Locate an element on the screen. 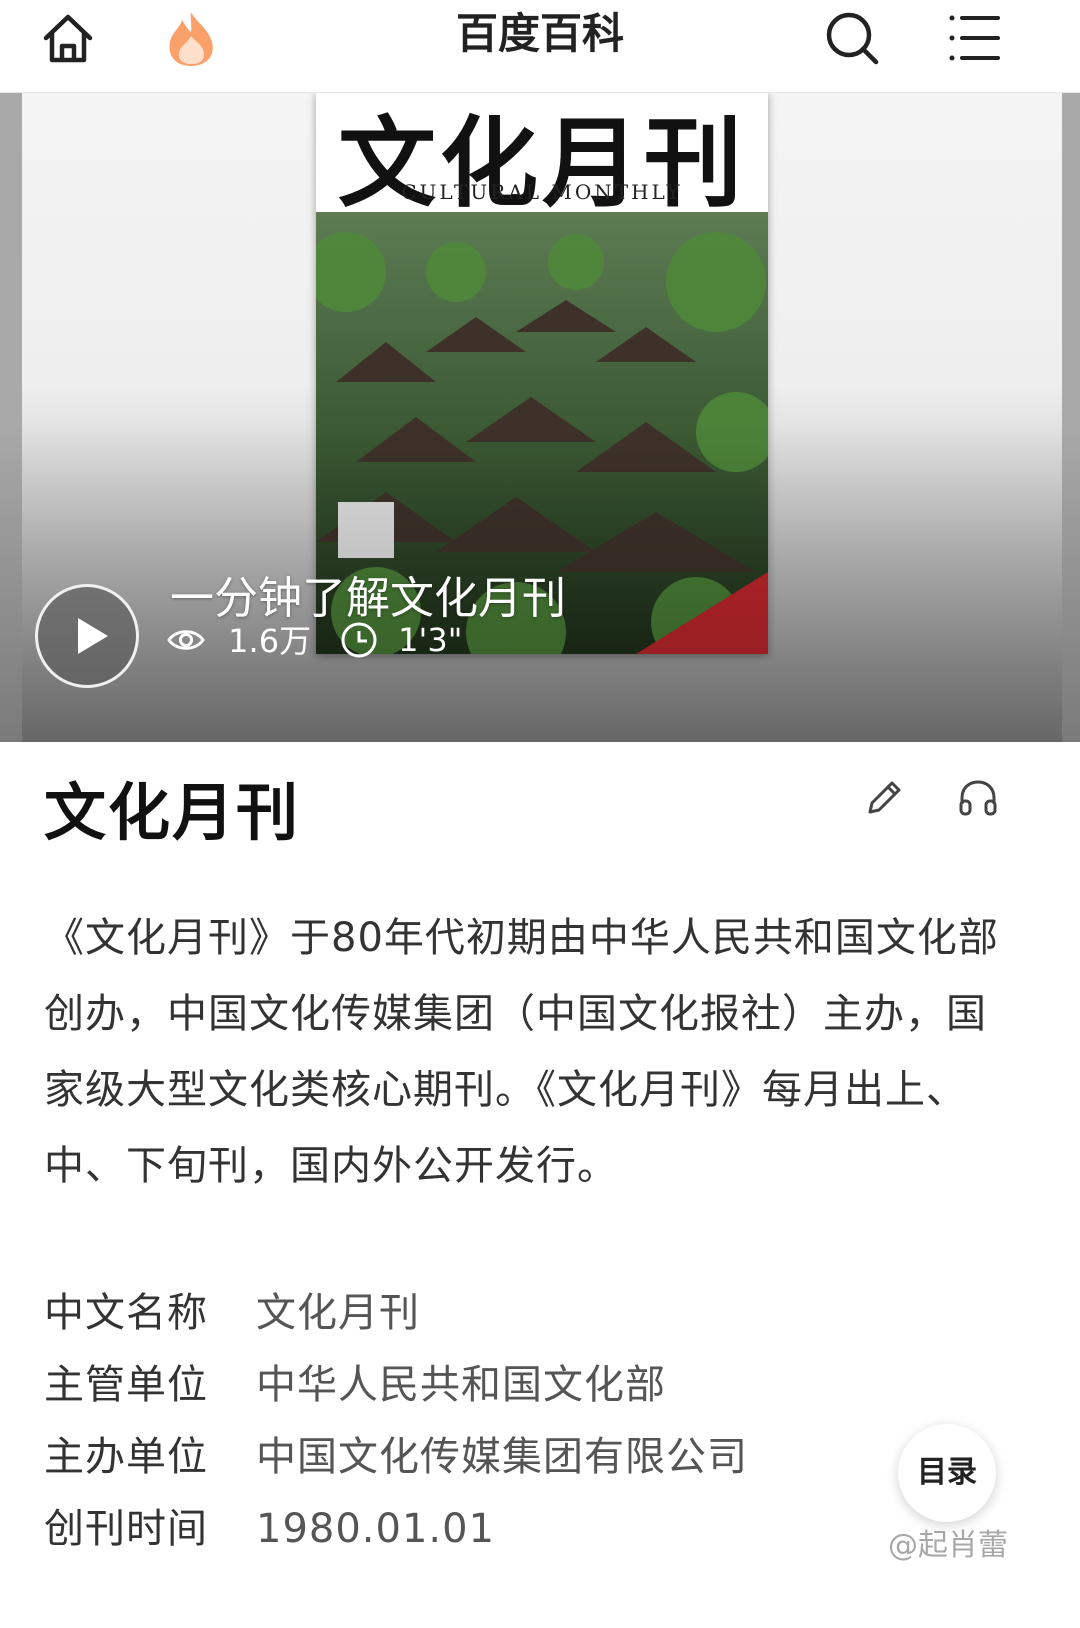  menu-icon is located at coordinates (974, 38).